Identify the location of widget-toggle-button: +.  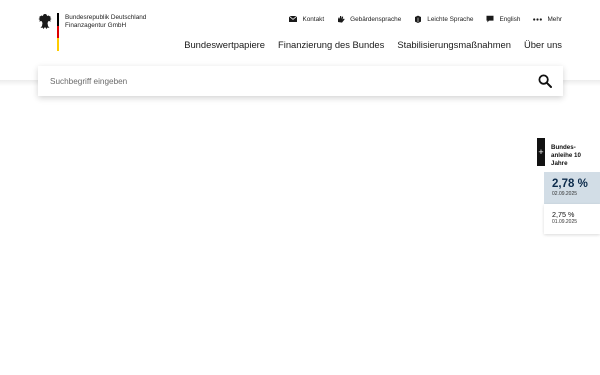
(541, 152).